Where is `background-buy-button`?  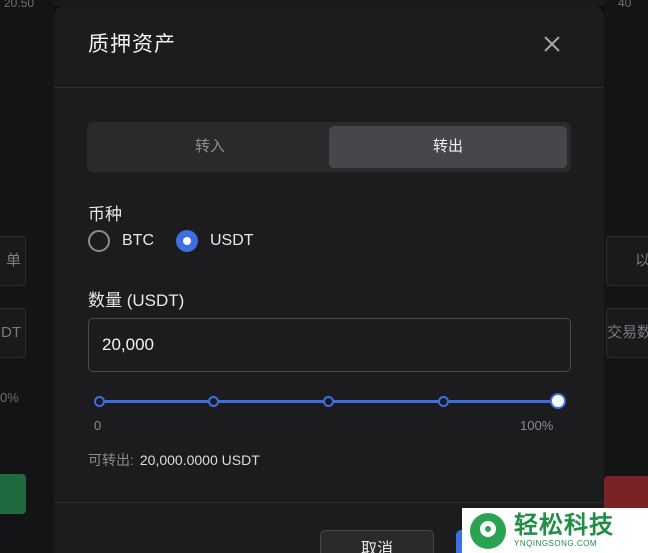
background-buy-button is located at coordinates (13, 494).